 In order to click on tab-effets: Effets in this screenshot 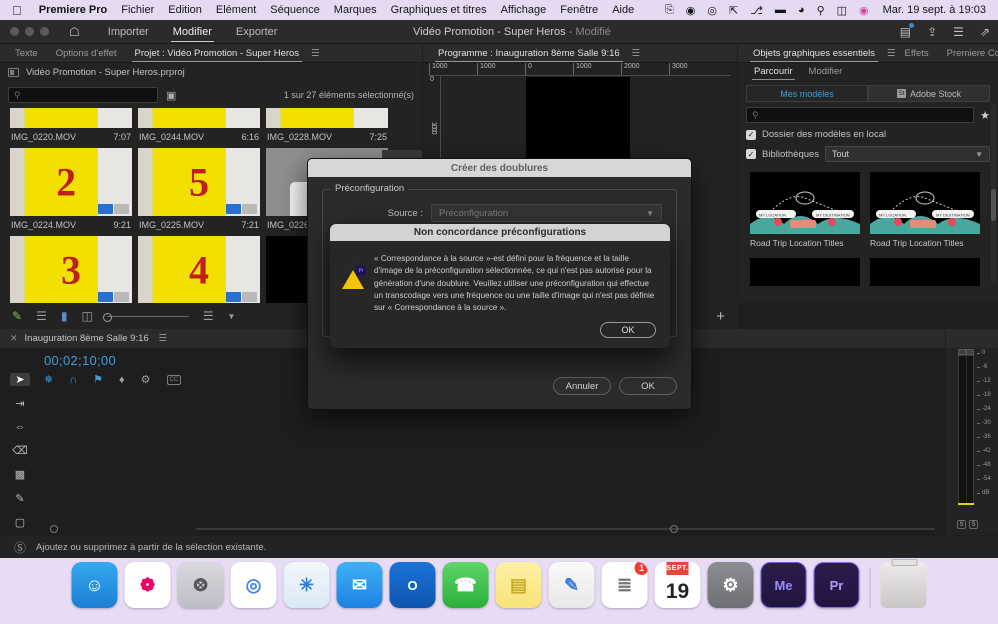, I will do `click(917, 53)`.